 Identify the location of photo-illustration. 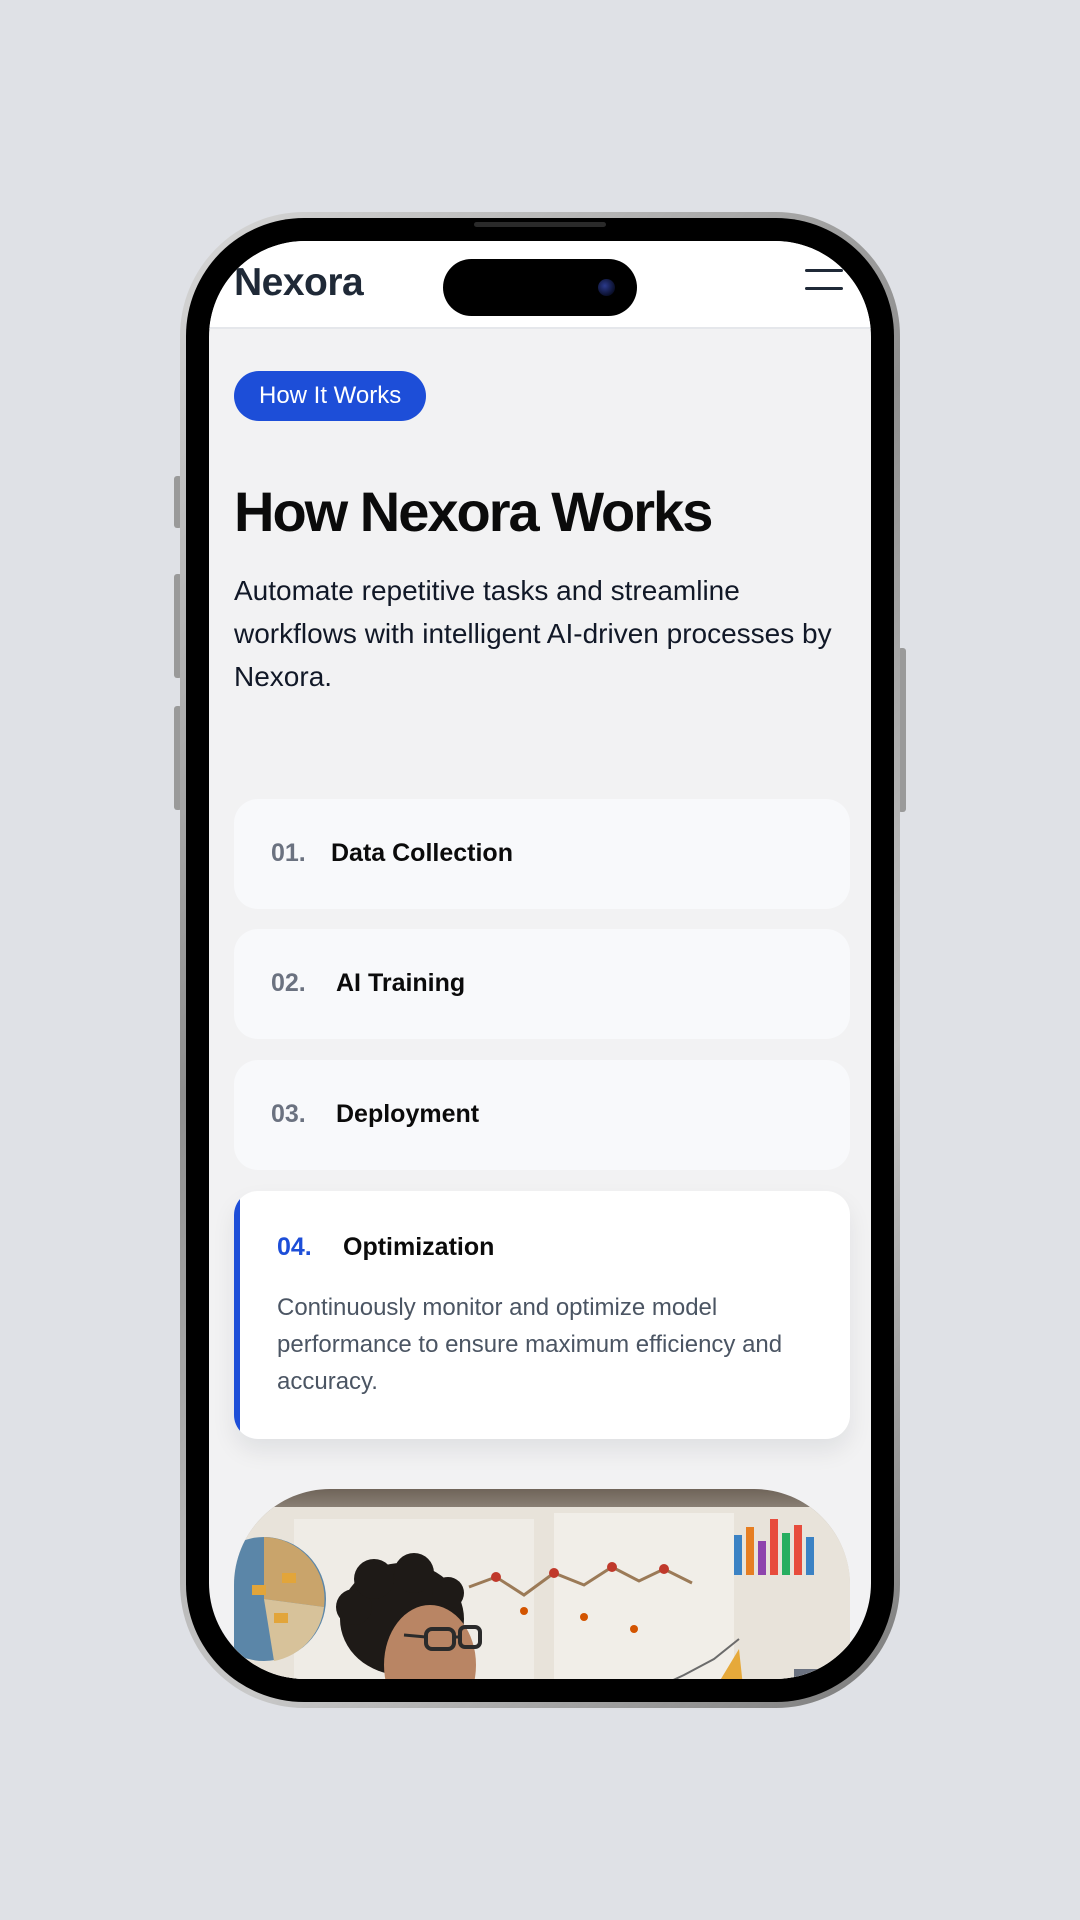
(542, 1593).